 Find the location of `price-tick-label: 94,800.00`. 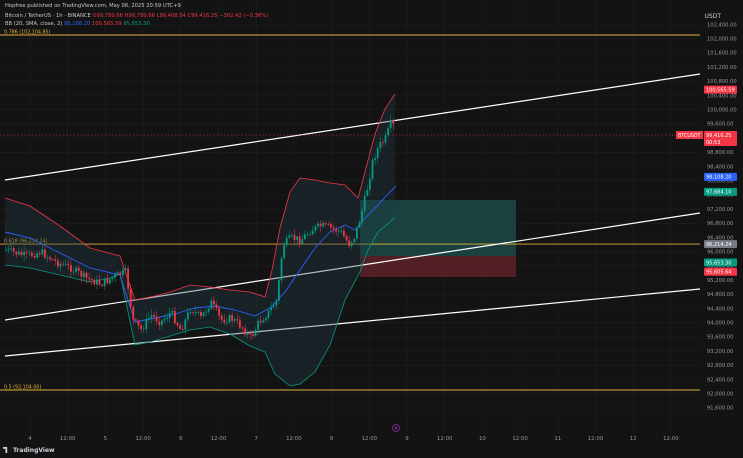

price-tick-label: 94,800.00 is located at coordinates (720, 295).